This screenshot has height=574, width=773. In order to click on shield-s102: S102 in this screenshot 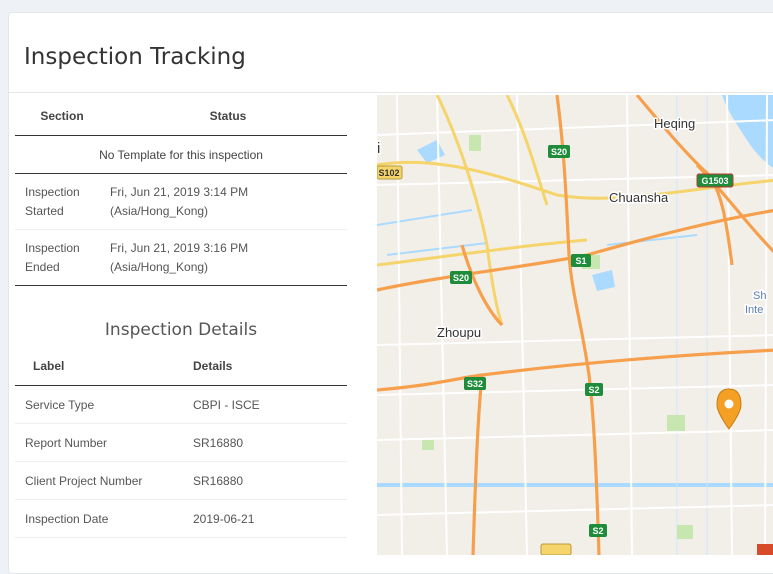, I will do `click(390, 172)`.